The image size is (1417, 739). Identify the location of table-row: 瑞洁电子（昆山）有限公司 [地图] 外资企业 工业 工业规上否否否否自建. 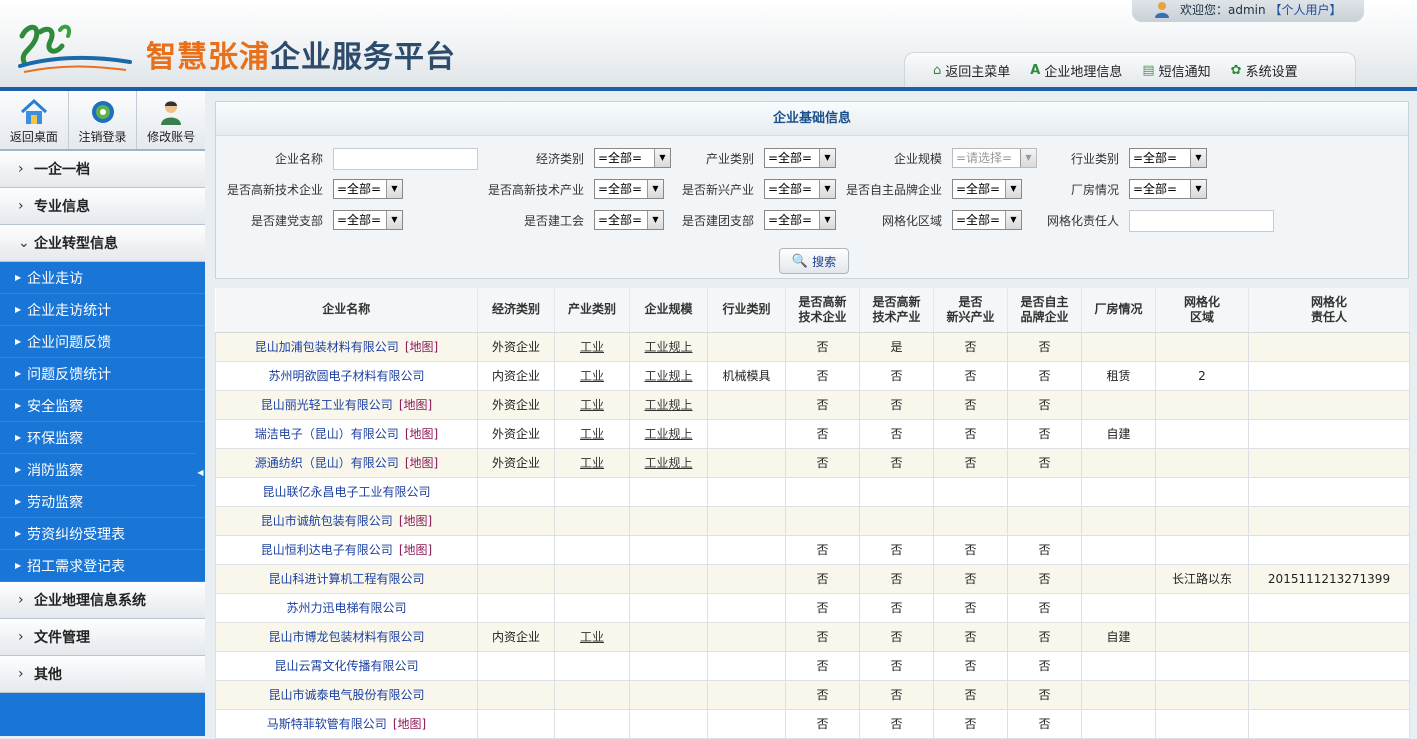
(812, 433).